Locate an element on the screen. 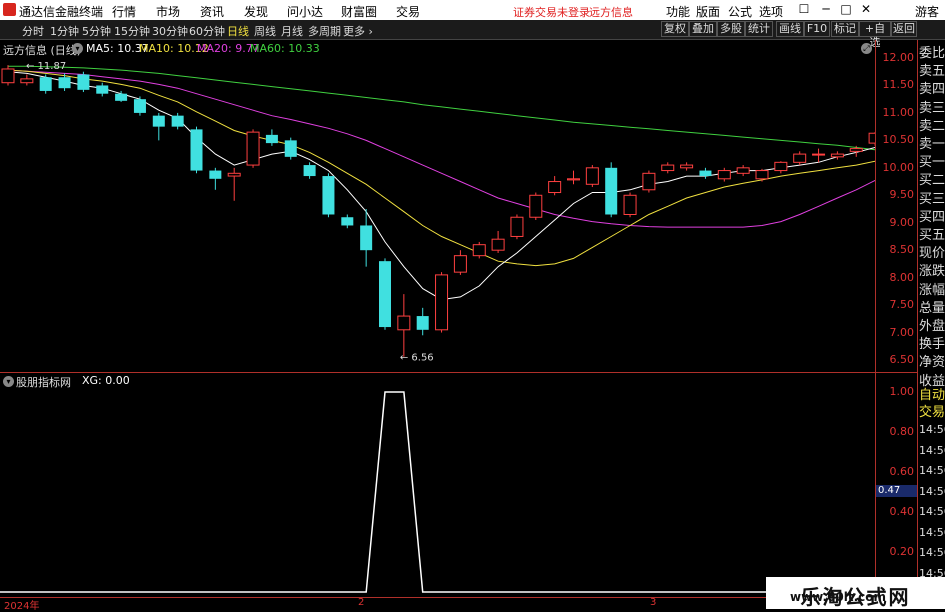 This screenshot has height=612, width=945. period-daily: 日线 is located at coordinates (238, 31).